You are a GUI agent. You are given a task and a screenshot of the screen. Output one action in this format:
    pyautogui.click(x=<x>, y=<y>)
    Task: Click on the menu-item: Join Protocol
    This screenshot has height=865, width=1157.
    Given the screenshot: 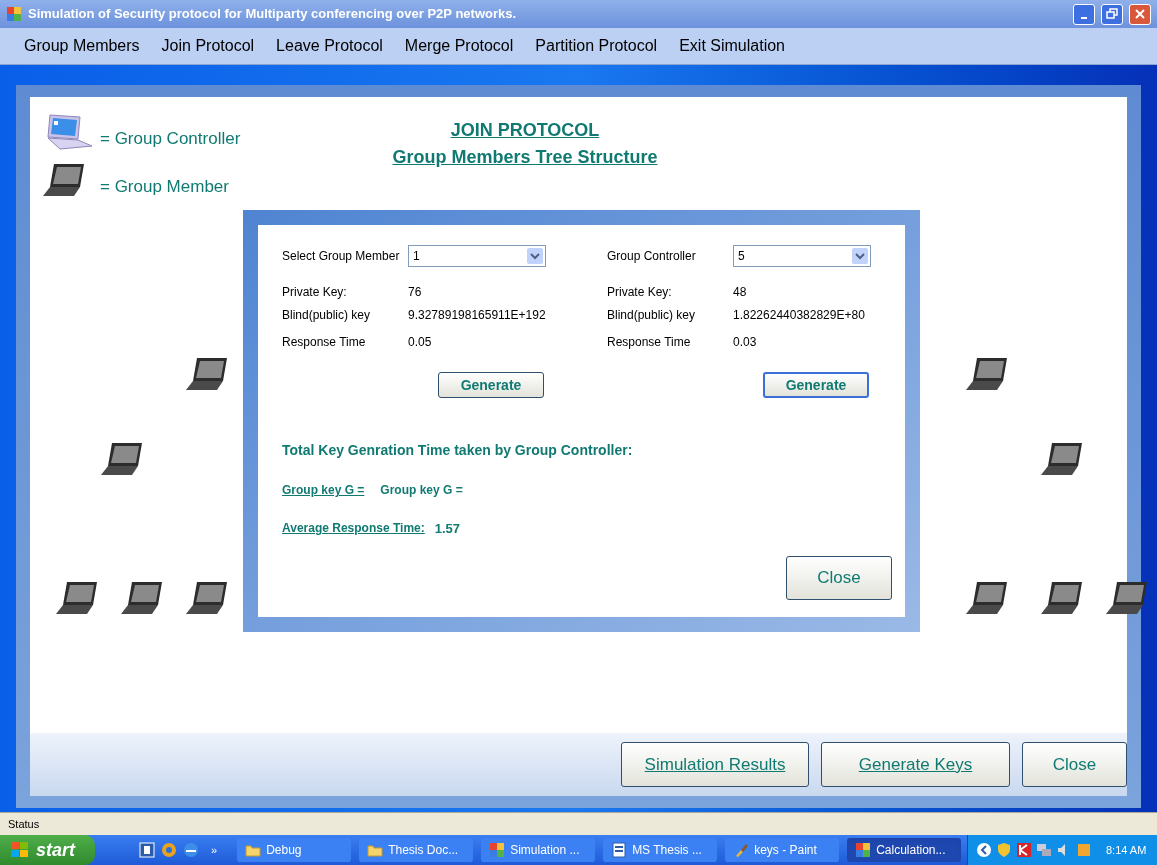 What is the action you would take?
    pyautogui.click(x=208, y=46)
    